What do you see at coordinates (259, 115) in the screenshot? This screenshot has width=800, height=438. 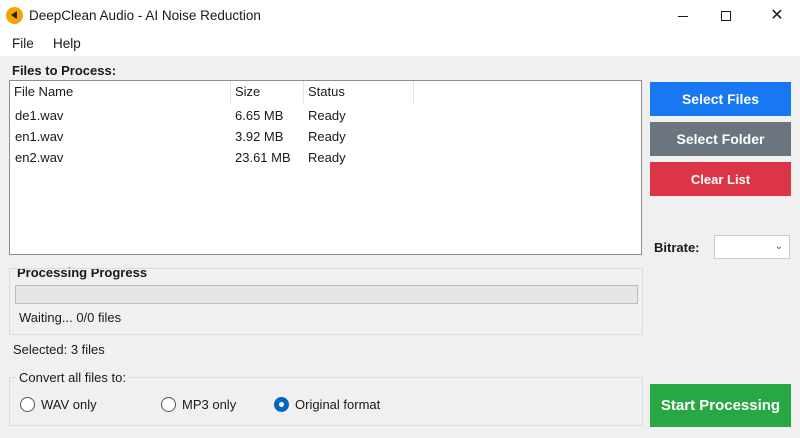 I see `file-size-cell: 6.65 MB` at bounding box center [259, 115].